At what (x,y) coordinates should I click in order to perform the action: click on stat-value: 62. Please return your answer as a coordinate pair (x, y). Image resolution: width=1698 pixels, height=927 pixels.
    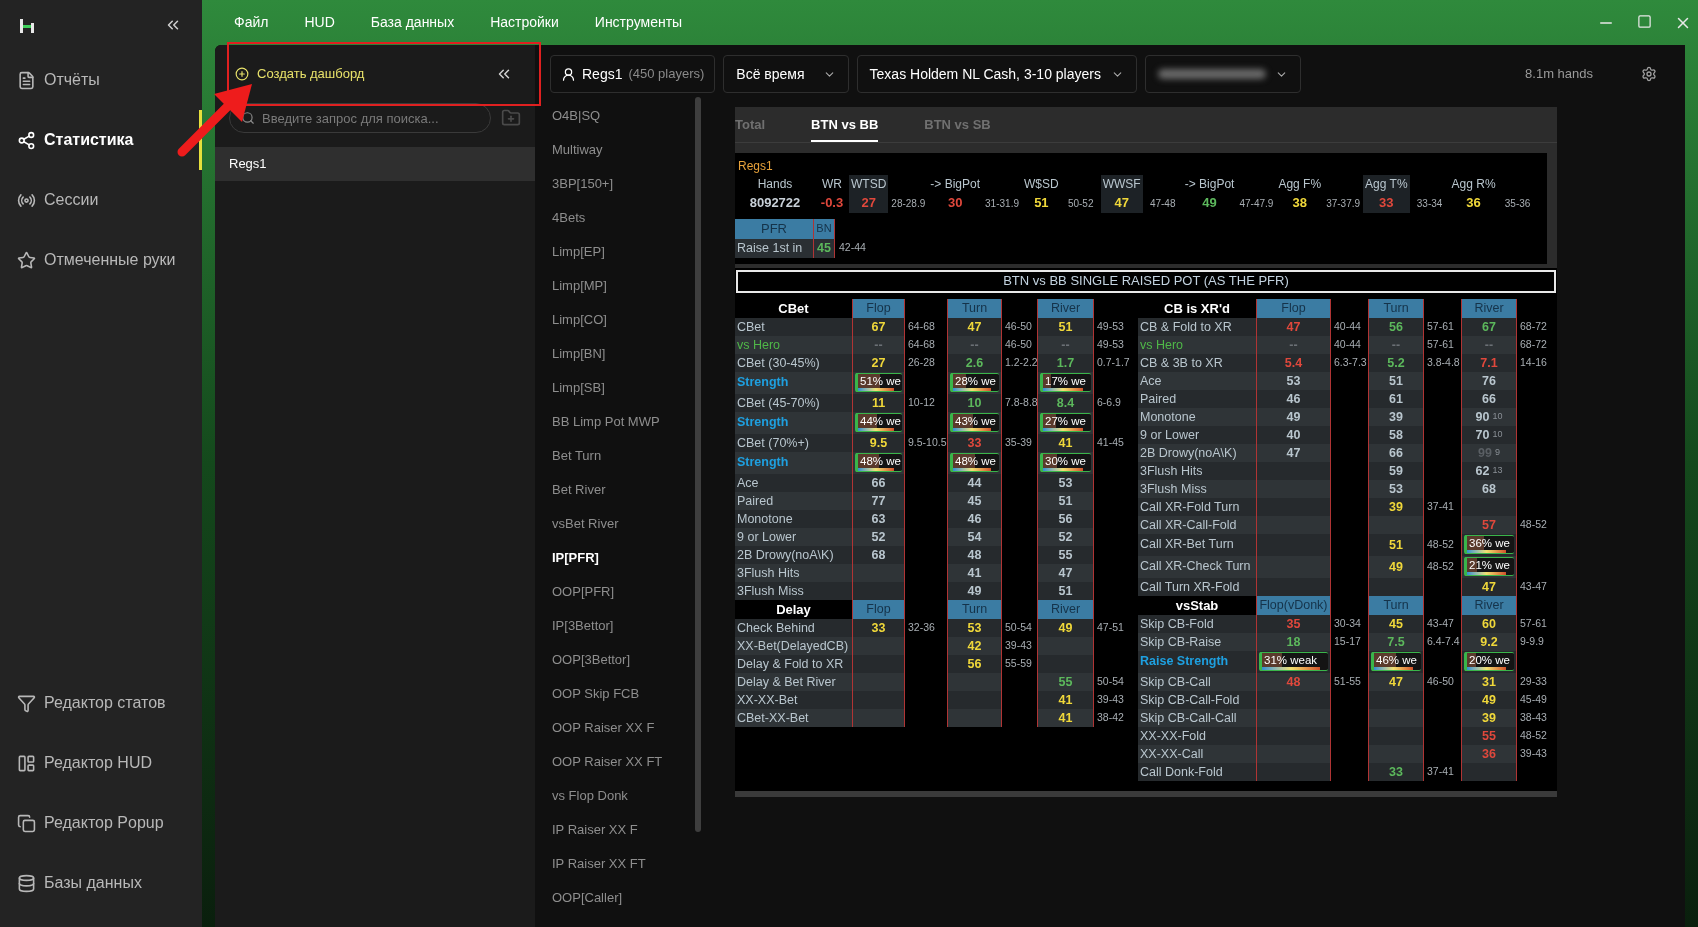
    Looking at the image, I should click on (1482, 470).